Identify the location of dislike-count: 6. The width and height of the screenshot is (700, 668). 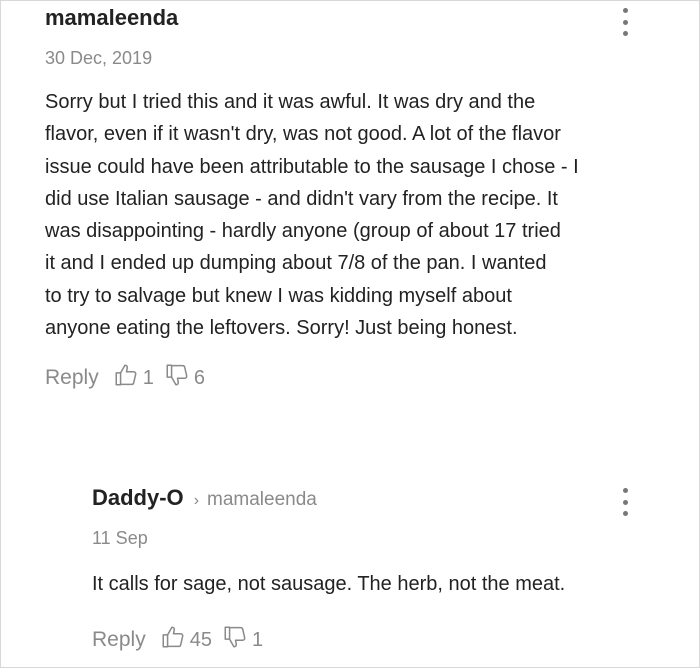
(199, 377).